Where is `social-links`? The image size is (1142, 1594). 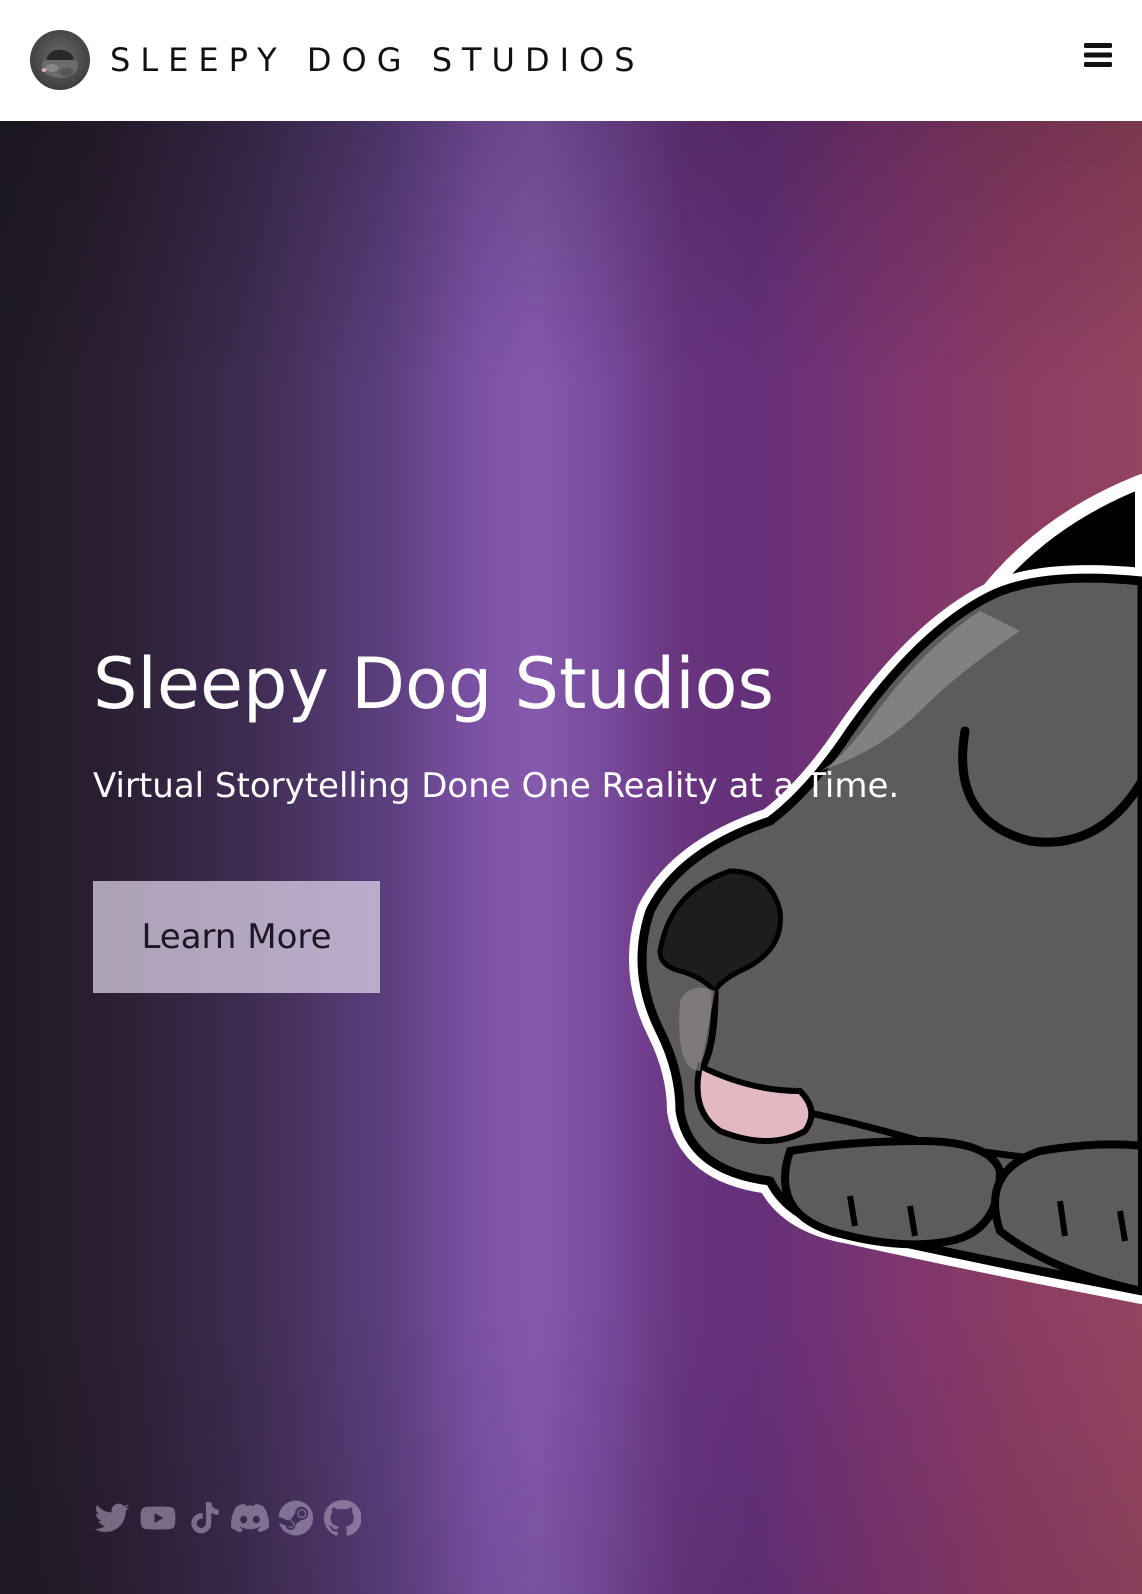 social-links is located at coordinates (227, 1518).